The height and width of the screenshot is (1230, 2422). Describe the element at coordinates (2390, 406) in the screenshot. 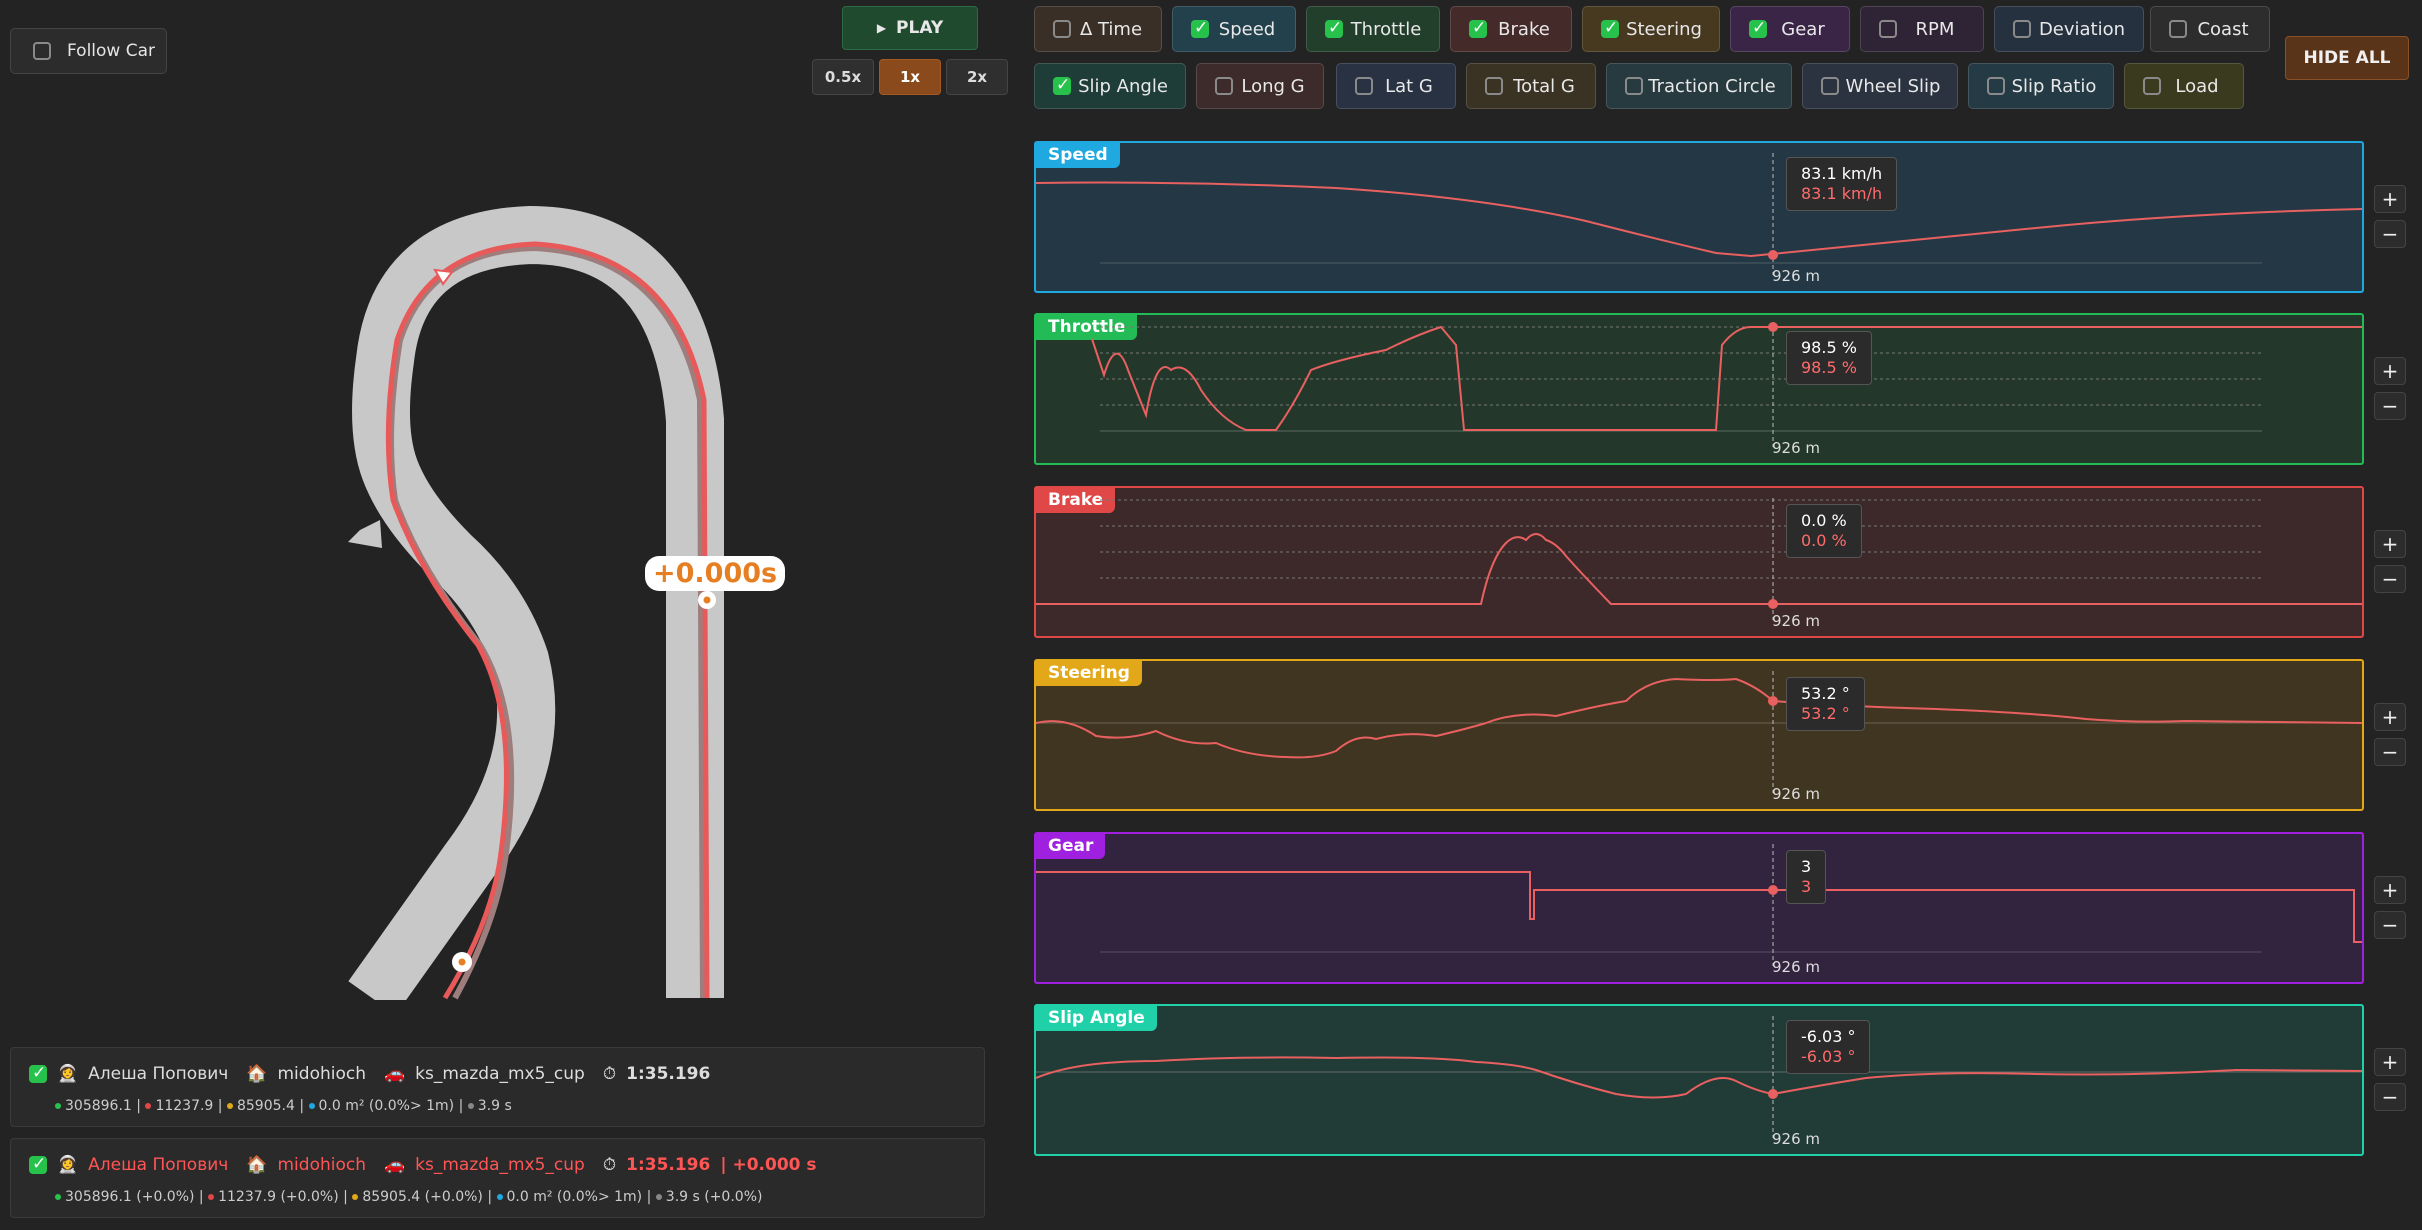

I see `throttle-zoom-out-button: −` at that location.